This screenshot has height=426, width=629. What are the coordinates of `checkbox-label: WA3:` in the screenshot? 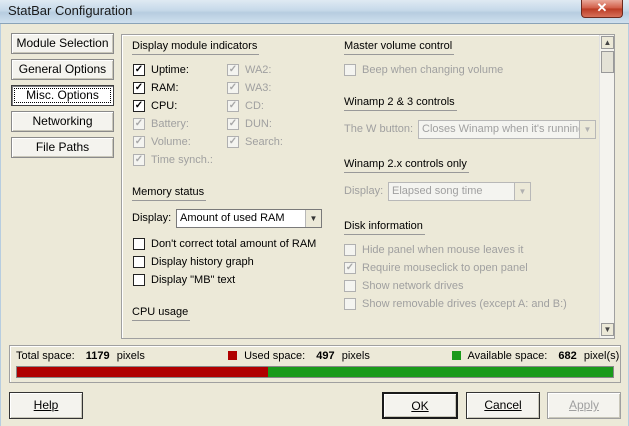 It's located at (258, 88).